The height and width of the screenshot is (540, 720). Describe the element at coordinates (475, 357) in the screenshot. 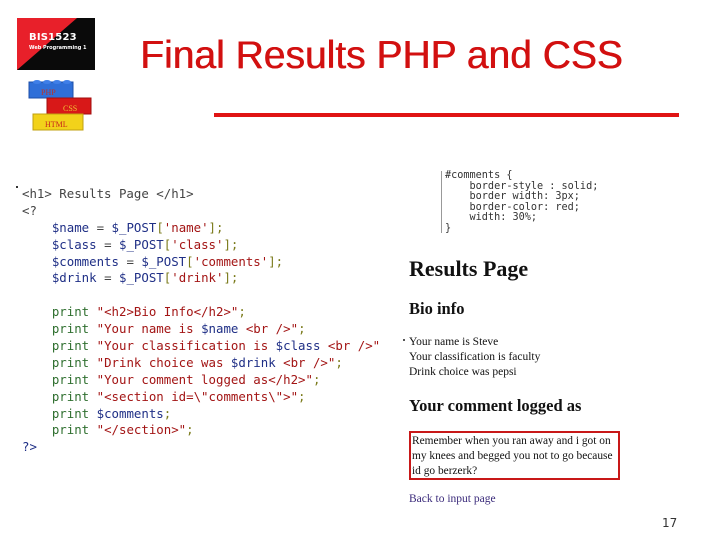

I see `classification-line: Your classification is faculty` at that location.